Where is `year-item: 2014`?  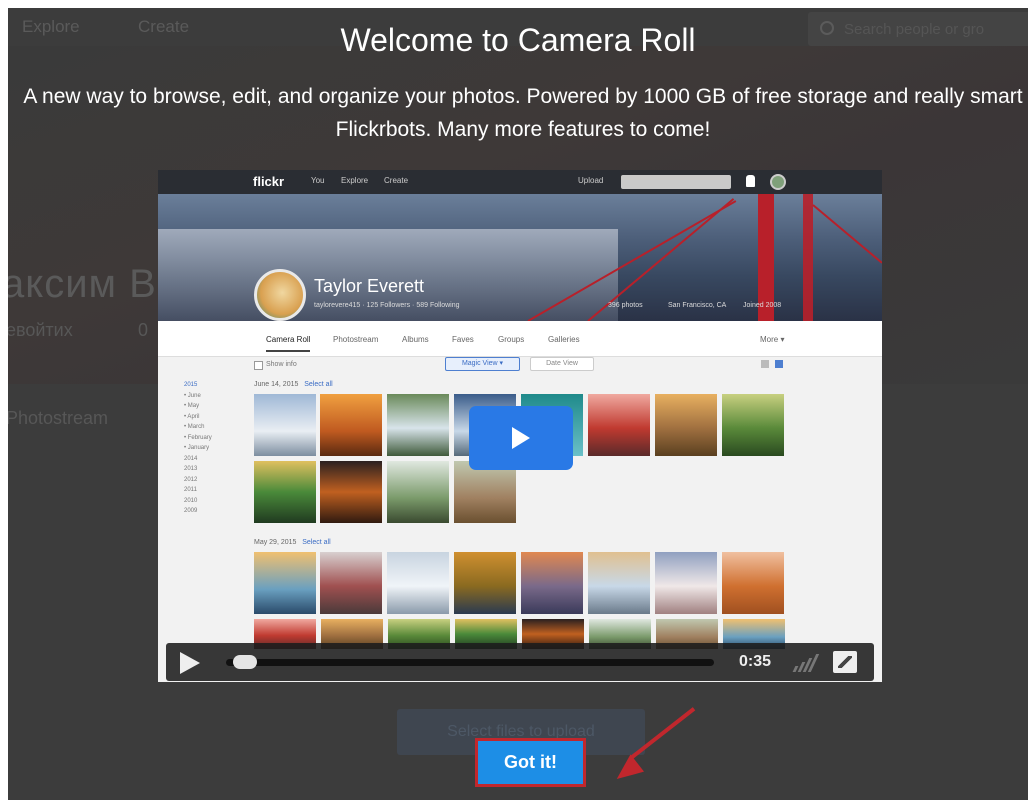
year-item: 2014 is located at coordinates (191, 458).